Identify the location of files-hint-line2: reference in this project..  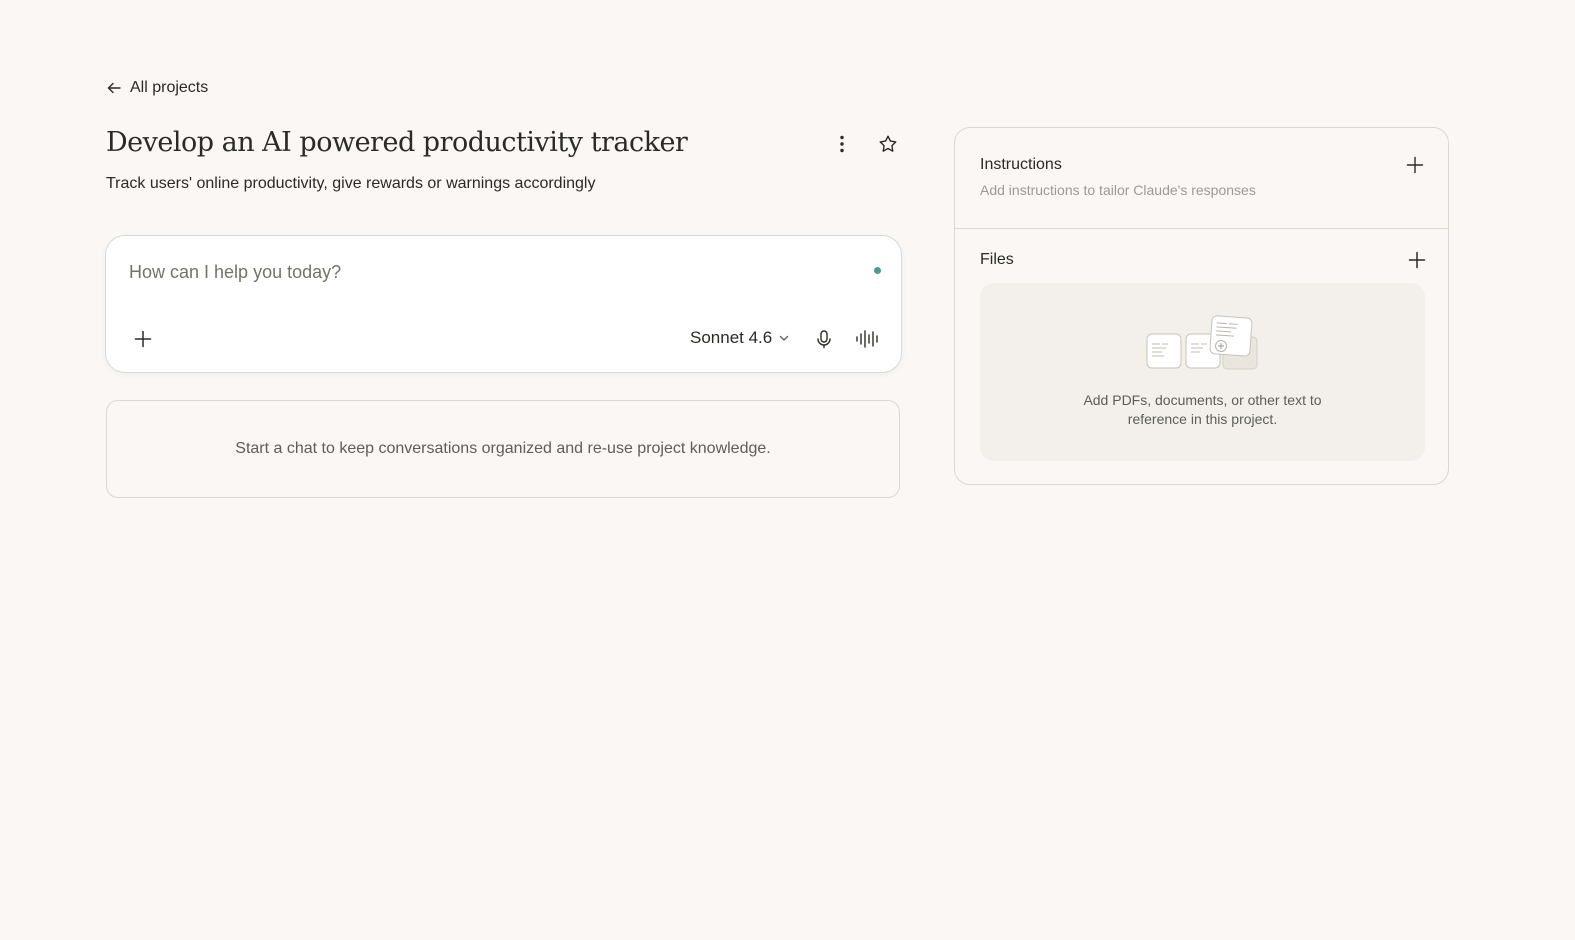
(1202, 419).